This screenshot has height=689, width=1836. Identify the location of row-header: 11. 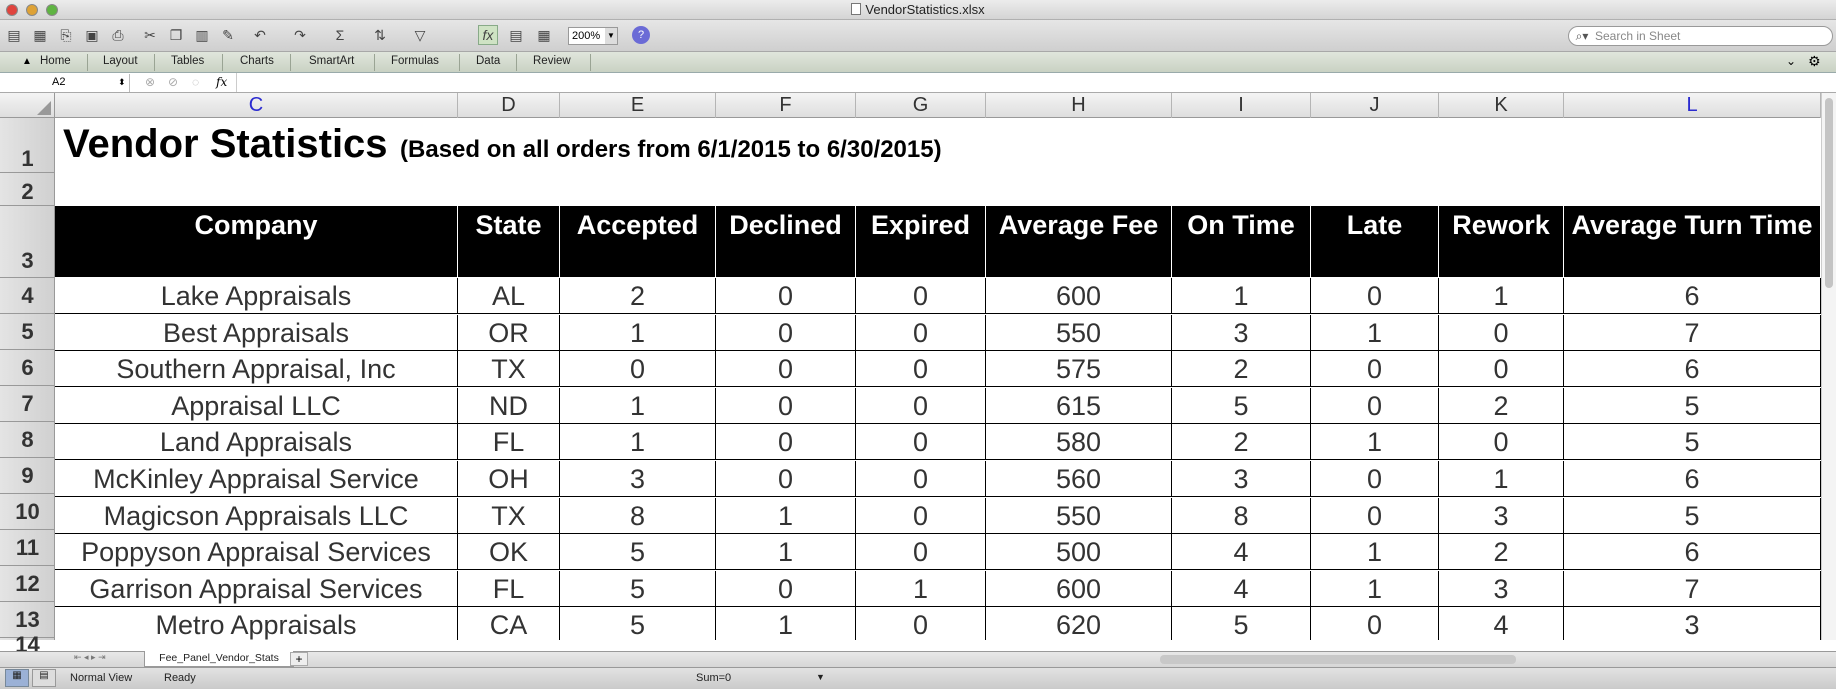
(27, 548).